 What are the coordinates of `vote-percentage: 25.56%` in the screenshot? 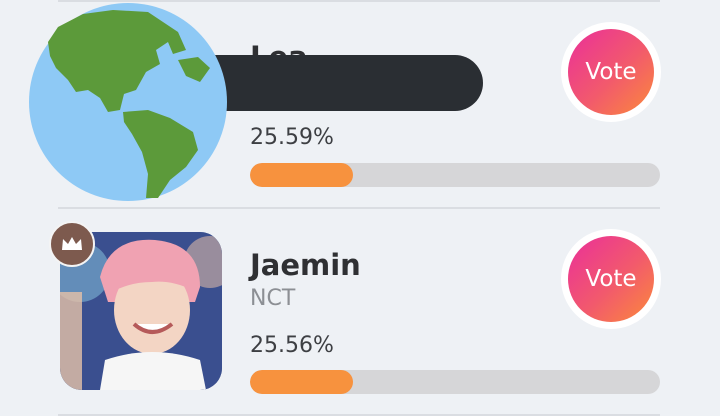 It's located at (292, 345).